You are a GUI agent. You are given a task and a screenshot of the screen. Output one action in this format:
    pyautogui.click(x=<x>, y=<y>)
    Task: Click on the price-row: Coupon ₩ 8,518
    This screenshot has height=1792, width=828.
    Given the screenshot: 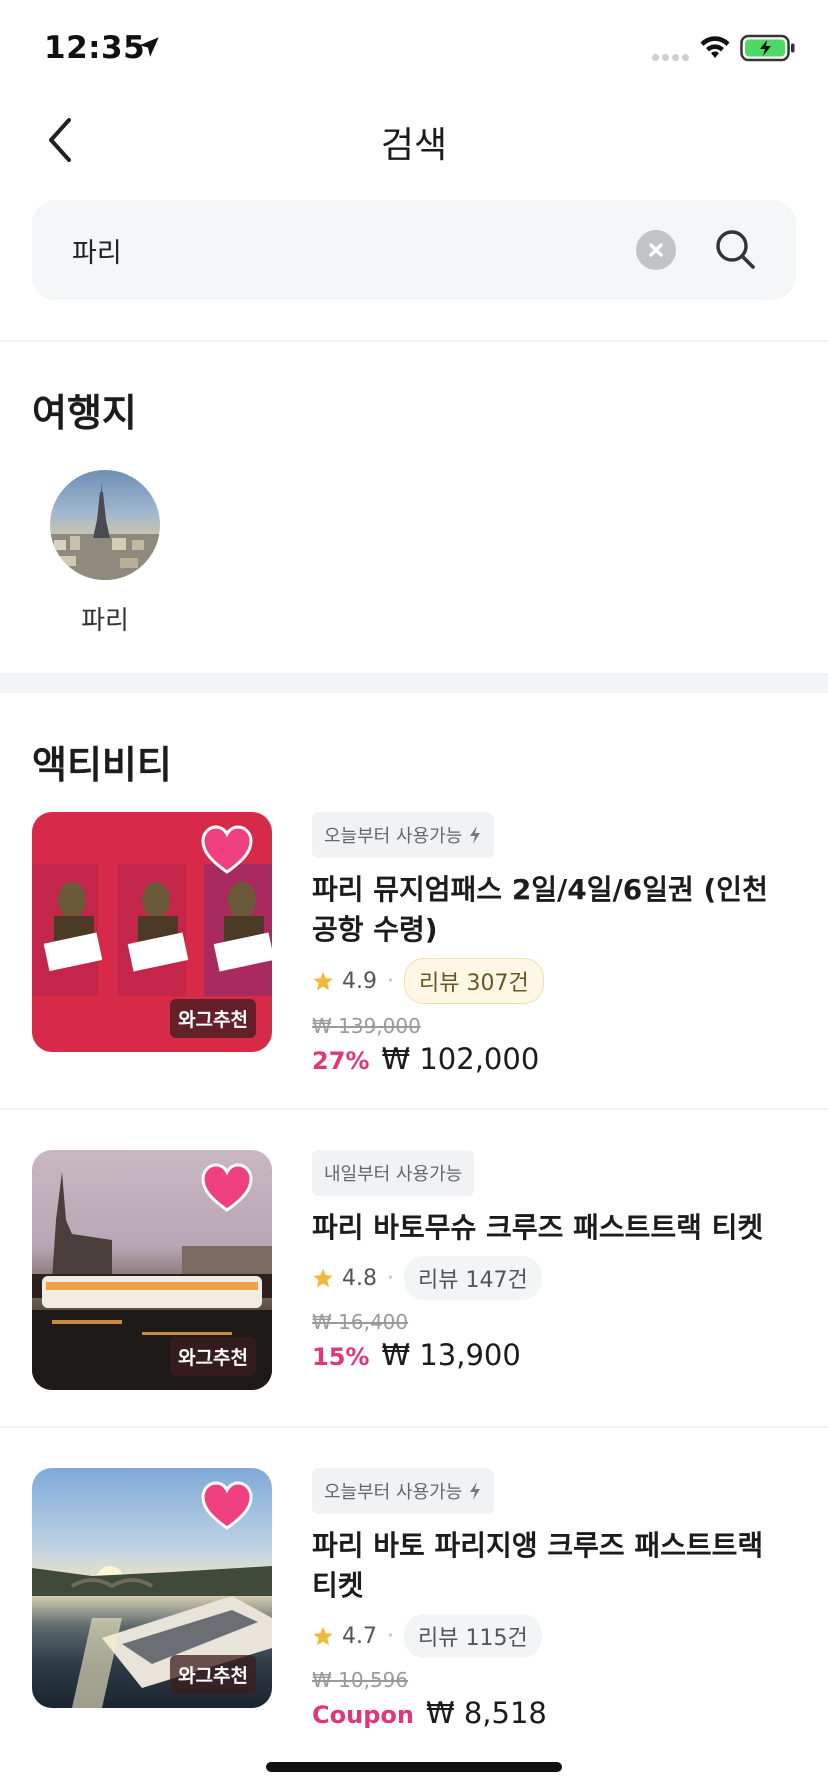 What is the action you would take?
    pyautogui.click(x=552, y=1713)
    